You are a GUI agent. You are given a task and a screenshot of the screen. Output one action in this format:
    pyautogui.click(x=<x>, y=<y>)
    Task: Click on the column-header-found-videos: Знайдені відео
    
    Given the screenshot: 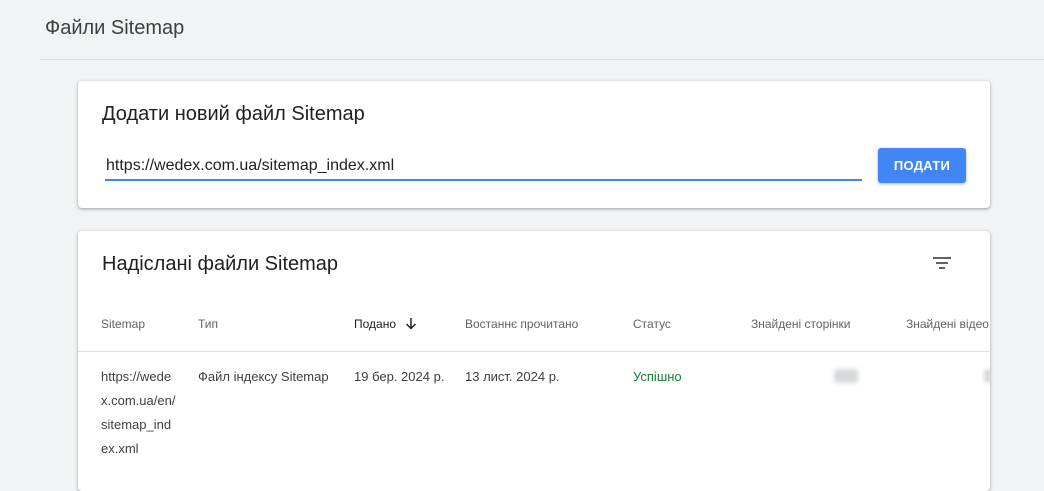 What is the action you would take?
    pyautogui.click(x=947, y=324)
    